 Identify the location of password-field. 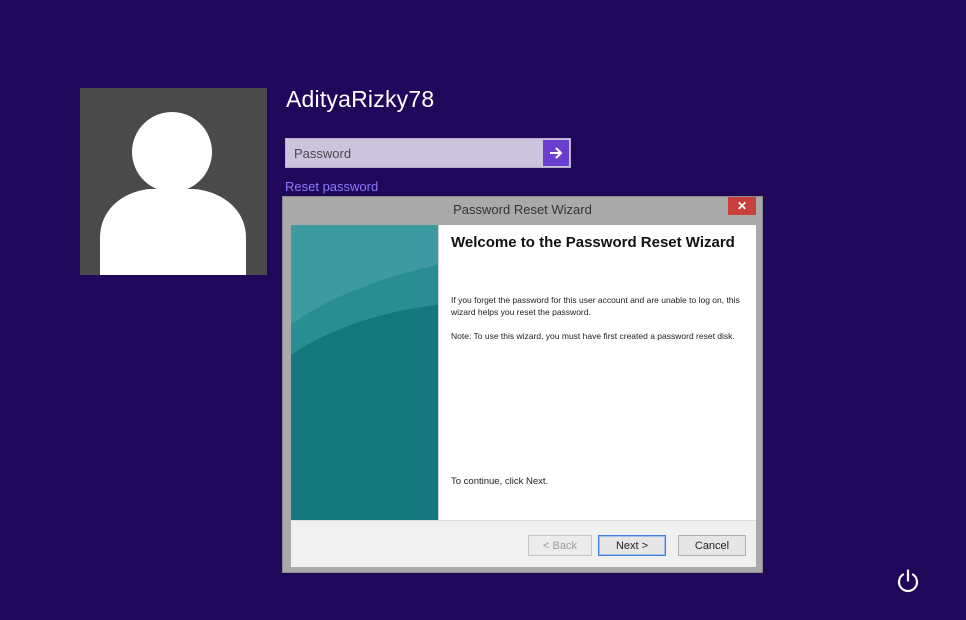
(428, 153).